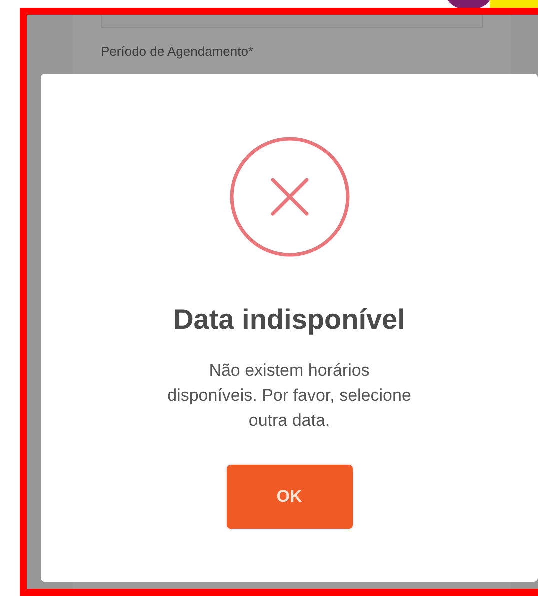 The width and height of the screenshot is (538, 596). What do you see at coordinates (292, 21) in the screenshot?
I see `input-field` at bounding box center [292, 21].